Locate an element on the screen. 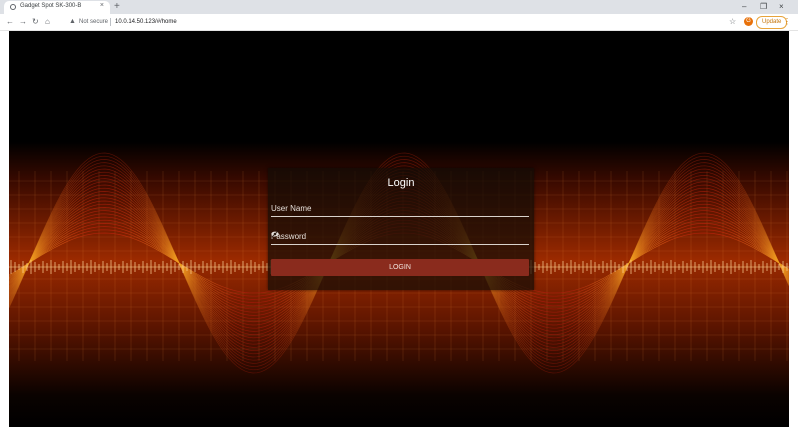 The height and width of the screenshot is (427, 798). site-favicon-icon is located at coordinates (13, 7).